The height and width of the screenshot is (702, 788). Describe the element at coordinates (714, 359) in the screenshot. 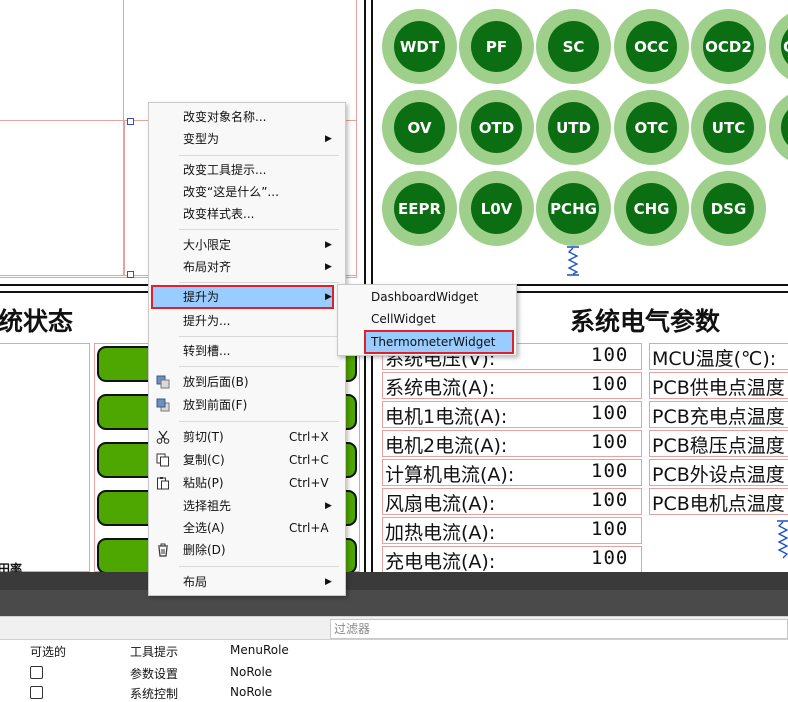

I see `param-label: MCU温度(℃):` at that location.